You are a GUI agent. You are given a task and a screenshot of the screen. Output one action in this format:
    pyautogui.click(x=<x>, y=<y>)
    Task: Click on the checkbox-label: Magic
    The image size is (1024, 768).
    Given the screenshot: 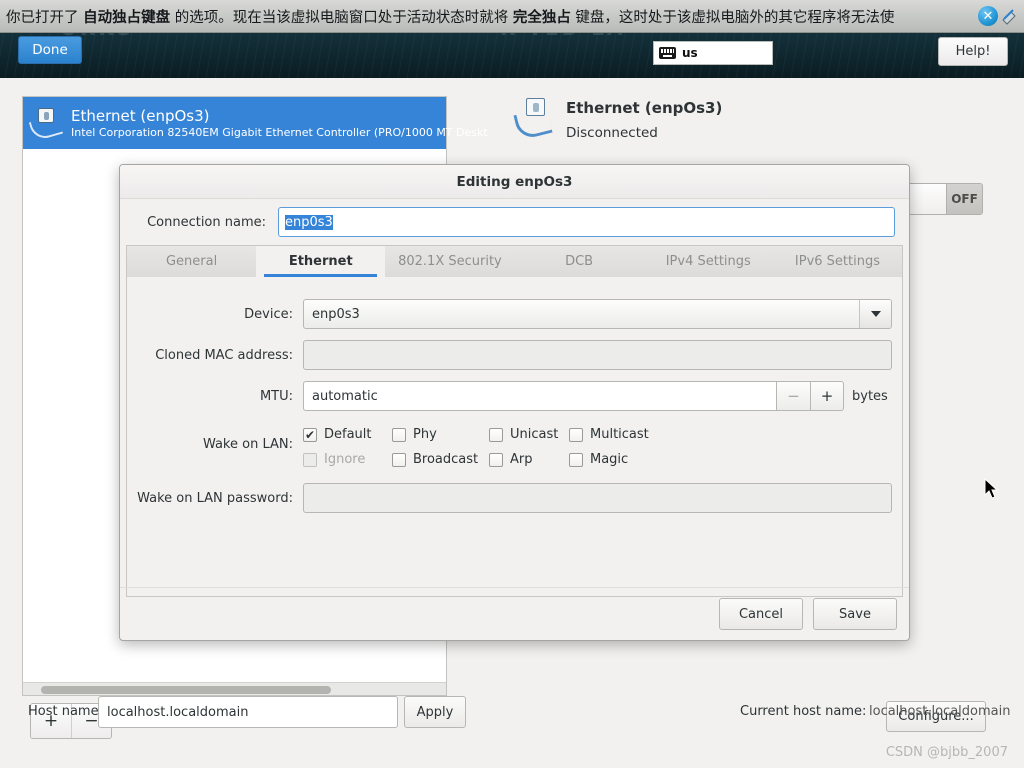 What is the action you would take?
    pyautogui.click(x=609, y=459)
    